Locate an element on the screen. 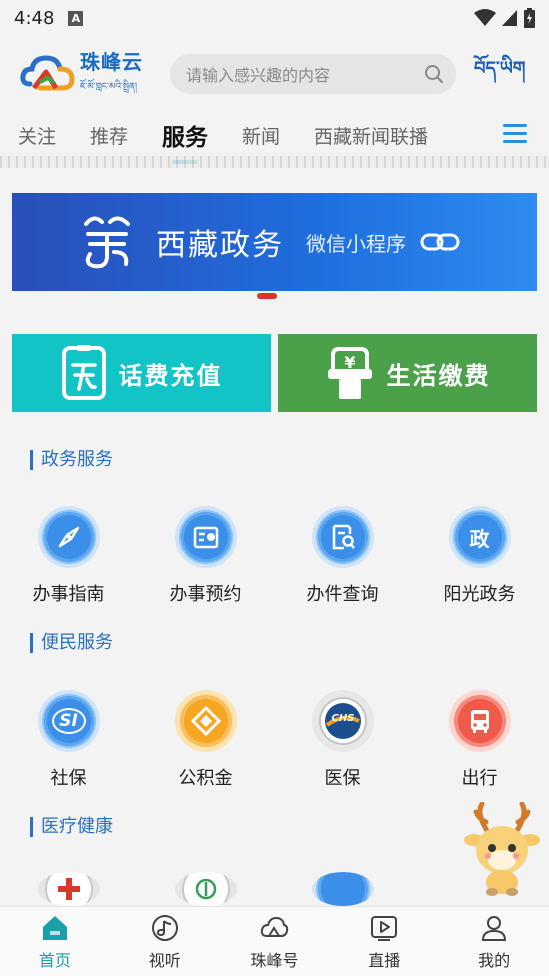  utility-payment-button: ¥ 生活缴费 is located at coordinates (407, 373).